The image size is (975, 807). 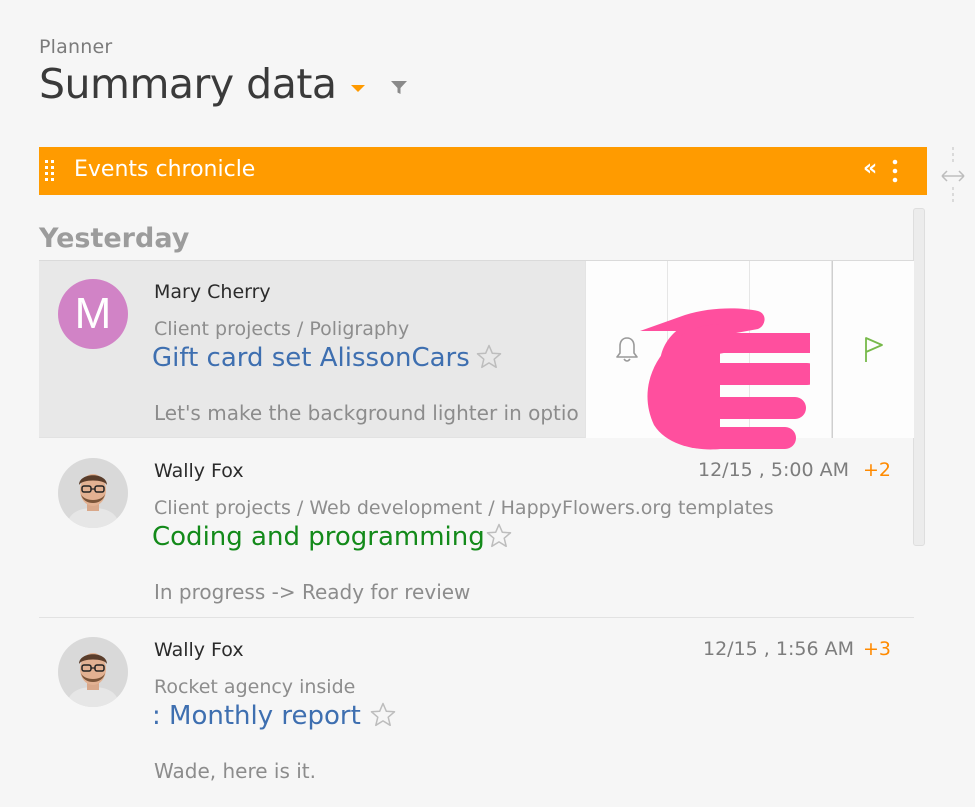 I want to click on item-message: Wade, here is it., so click(x=235, y=771).